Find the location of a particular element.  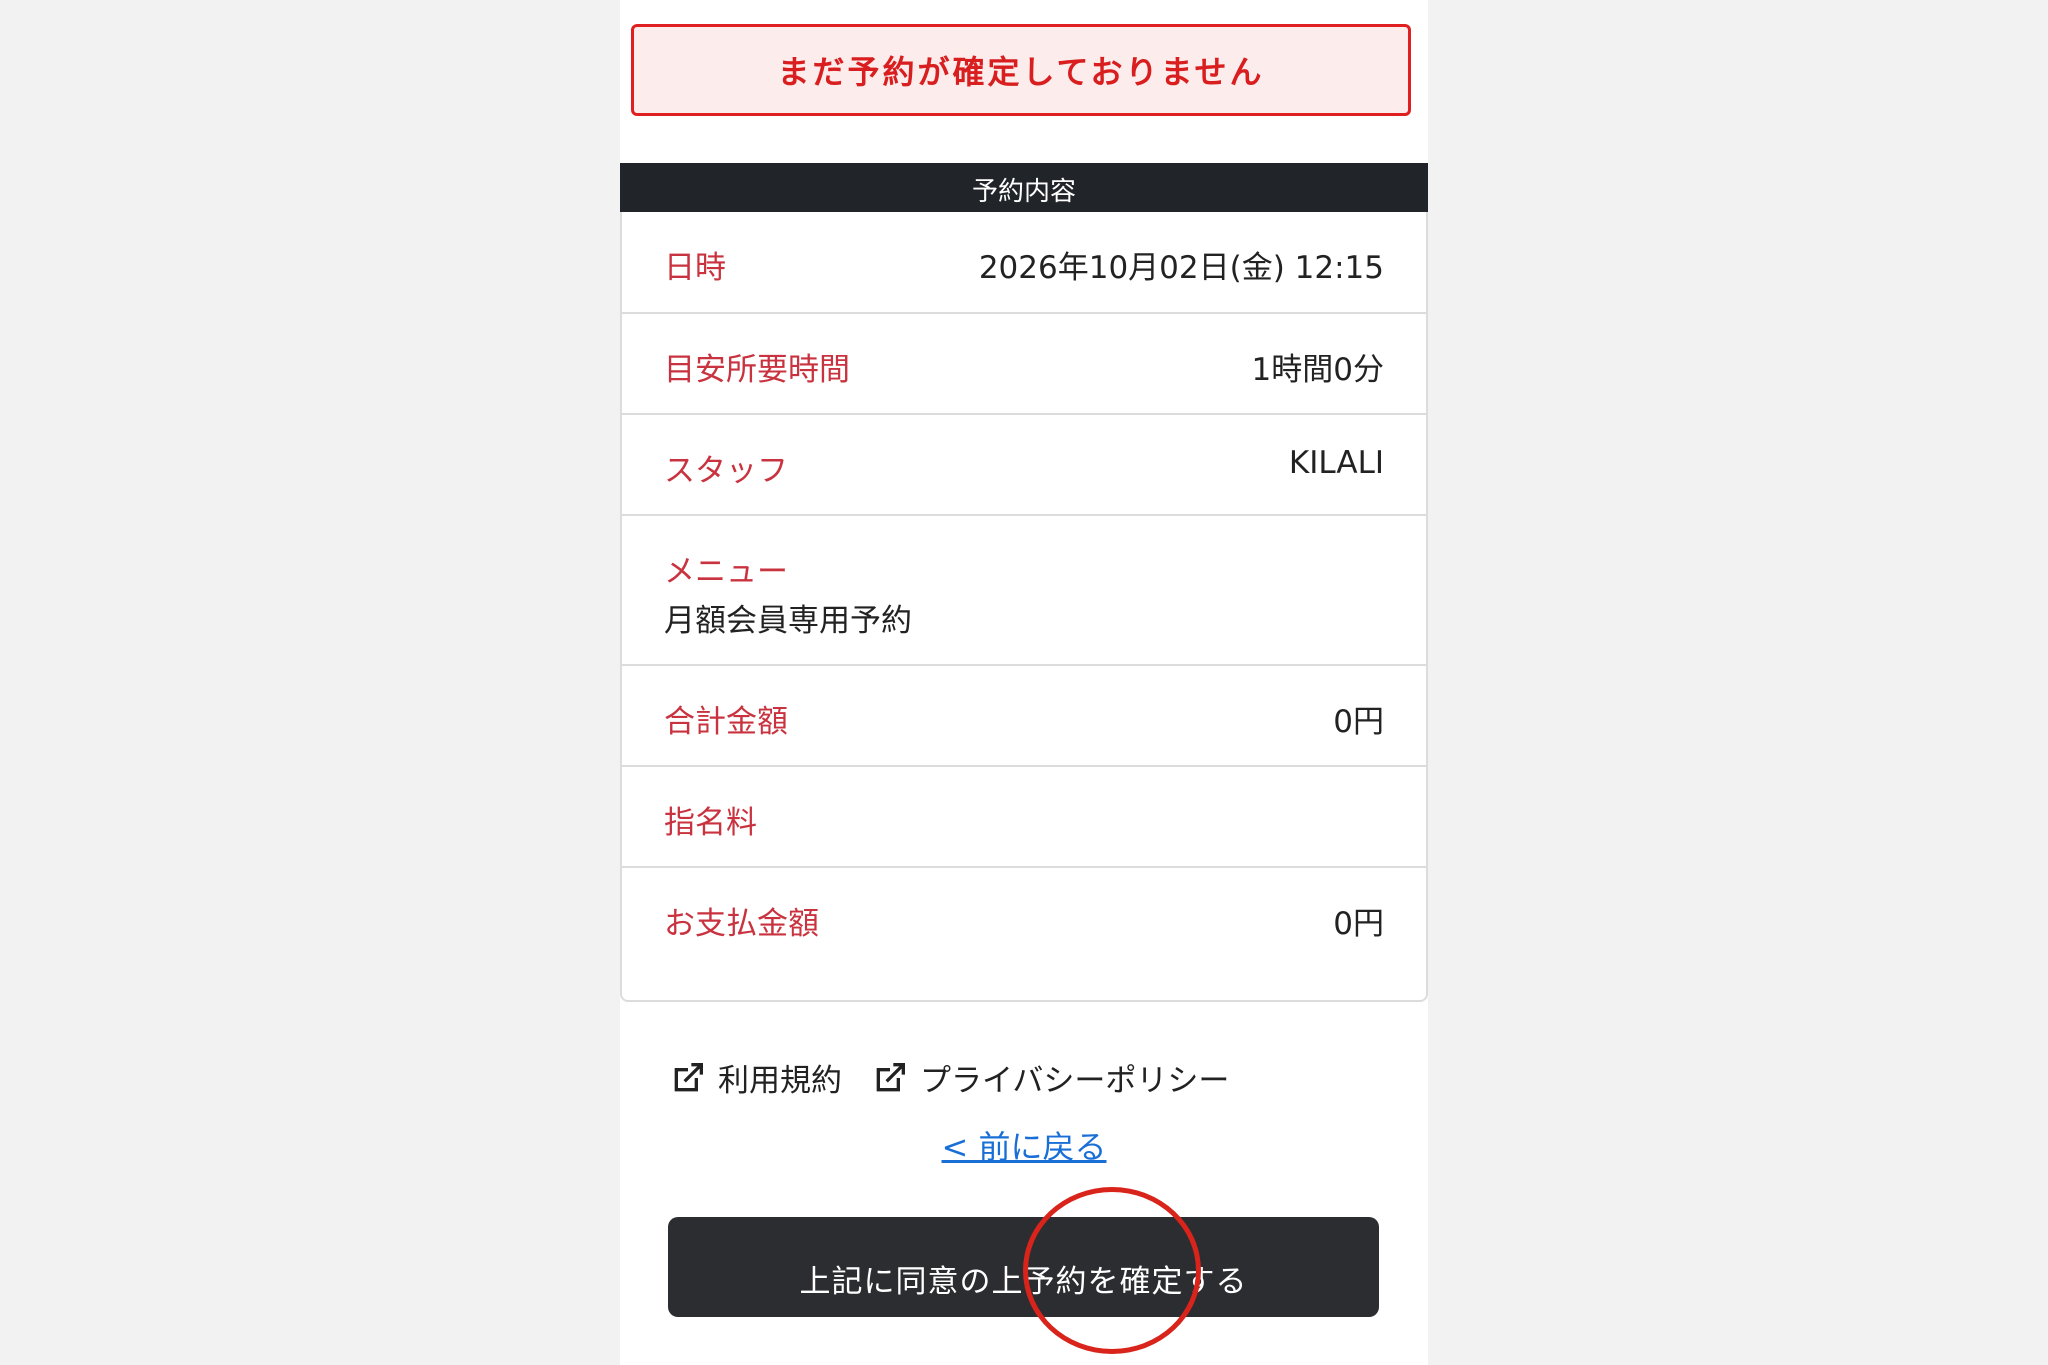

detail-row-duration: 目安所要時間 1時間0分 is located at coordinates (1024, 364).